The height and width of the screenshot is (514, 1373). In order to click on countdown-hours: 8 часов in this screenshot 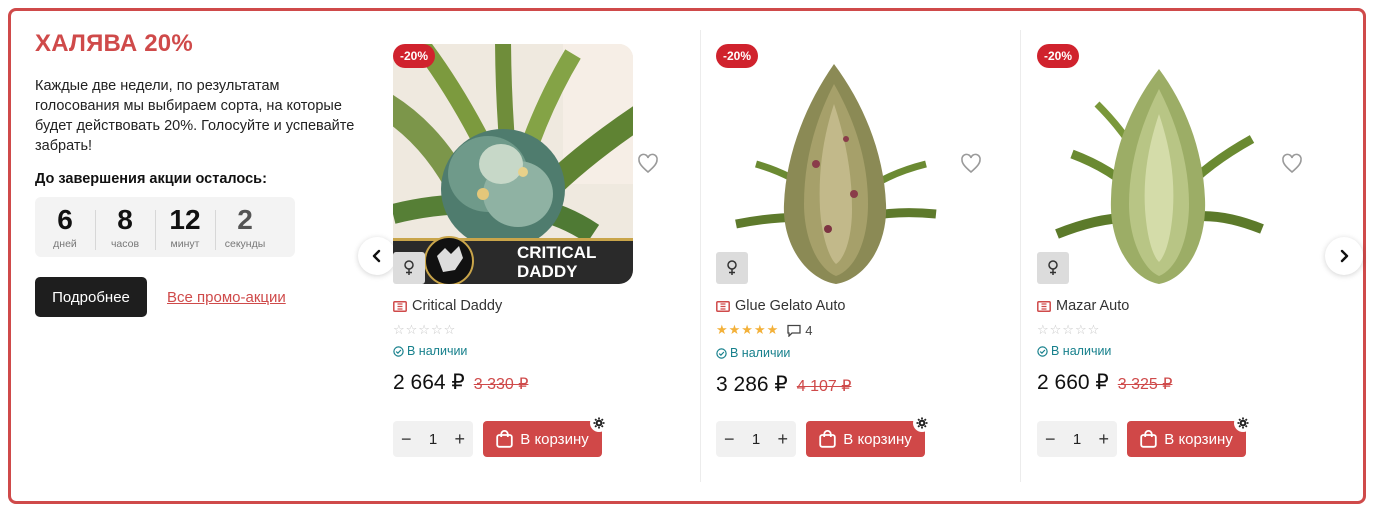, I will do `click(125, 227)`.